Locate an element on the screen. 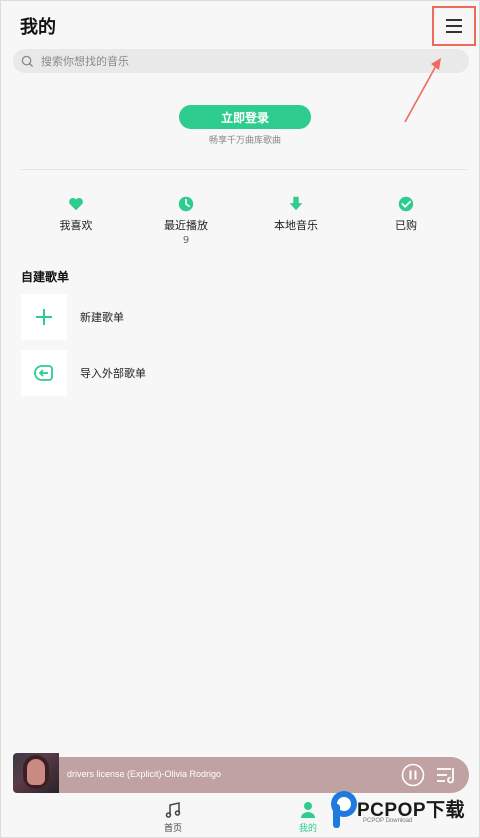 This screenshot has width=480, height=838. page-title: 我的 is located at coordinates (38, 27).